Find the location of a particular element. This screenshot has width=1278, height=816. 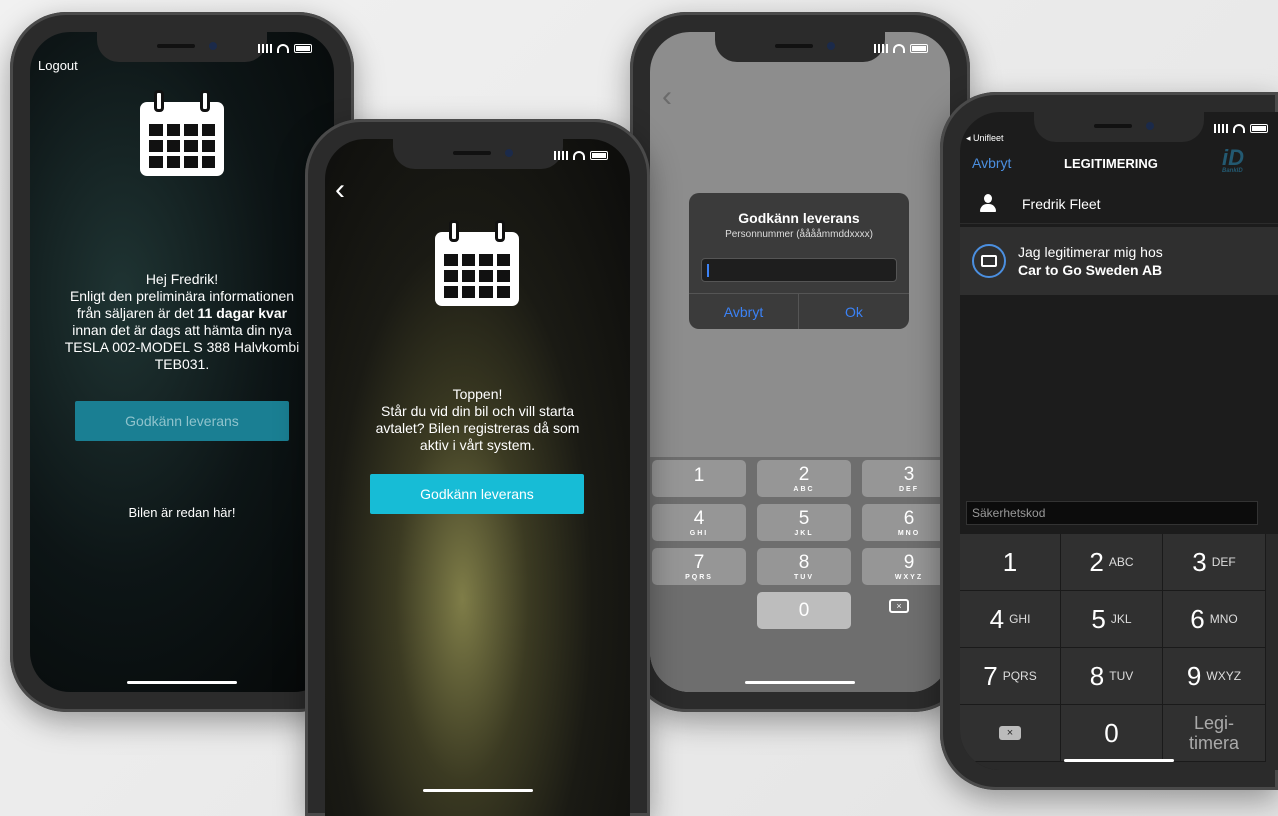

bankid-key-2: 2 ABC is located at coordinates (1112, 562).